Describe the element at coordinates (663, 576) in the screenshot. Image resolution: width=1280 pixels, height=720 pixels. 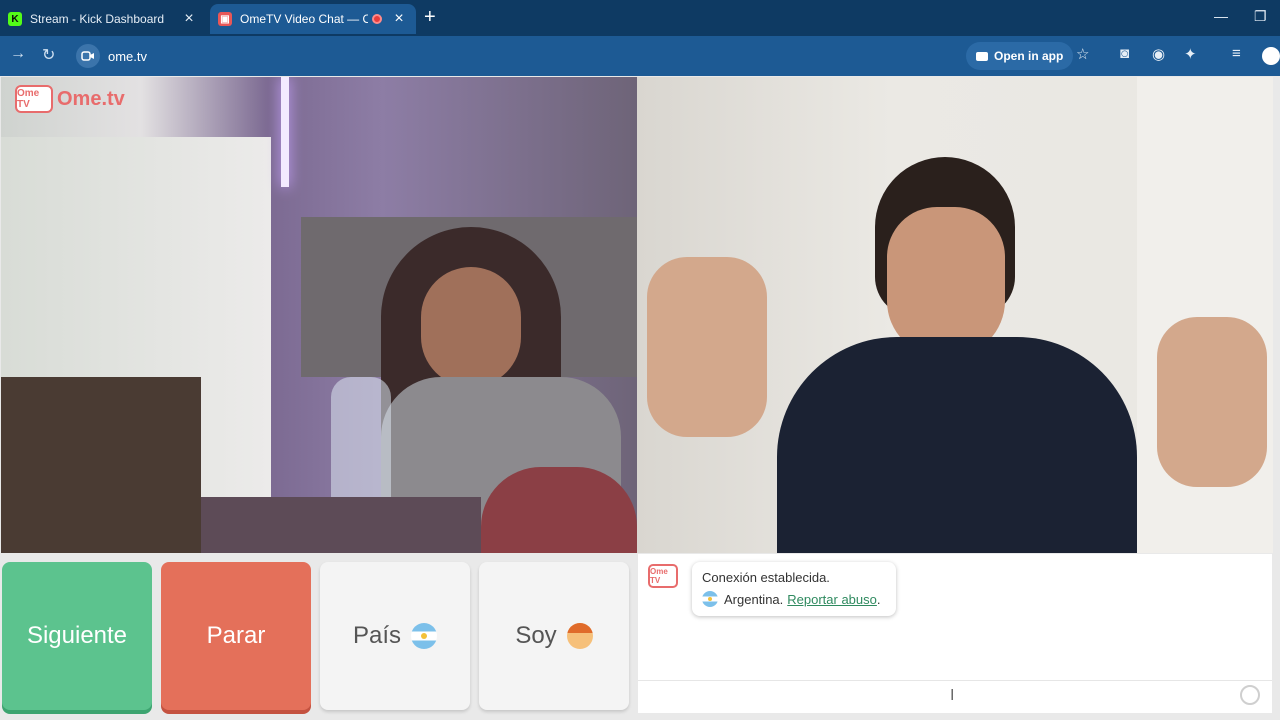
I see `ometv-chat-logo-icon: Ome TV` at that location.